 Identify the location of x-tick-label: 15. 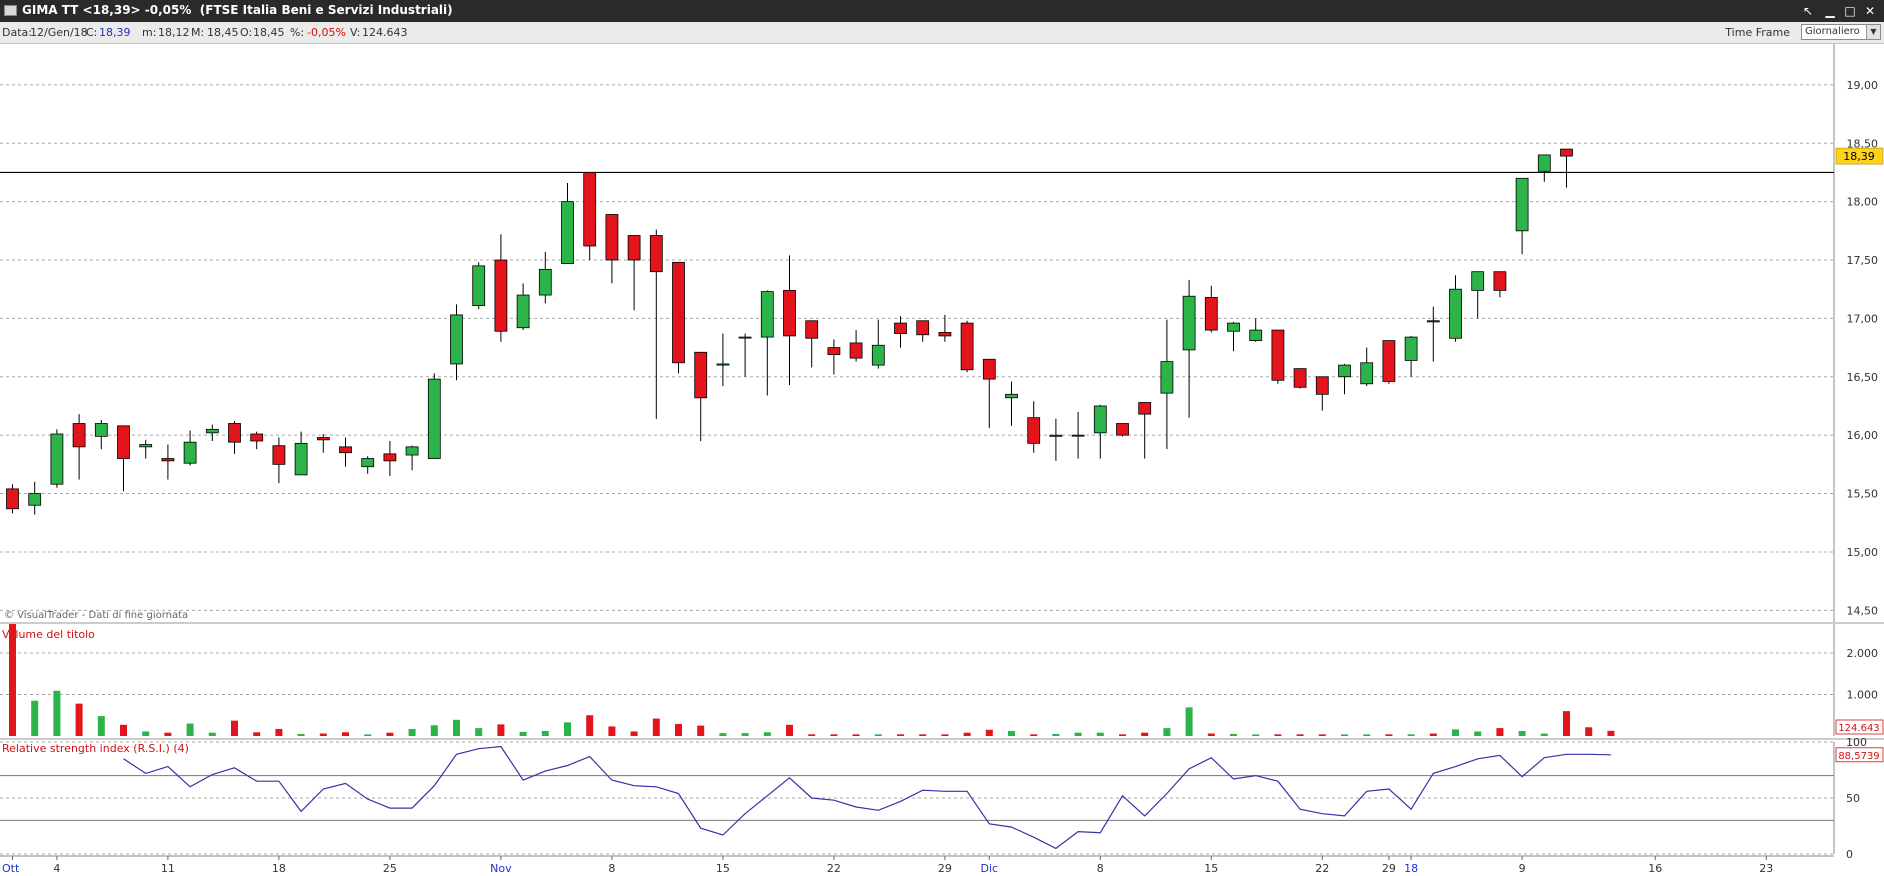
(1211, 868).